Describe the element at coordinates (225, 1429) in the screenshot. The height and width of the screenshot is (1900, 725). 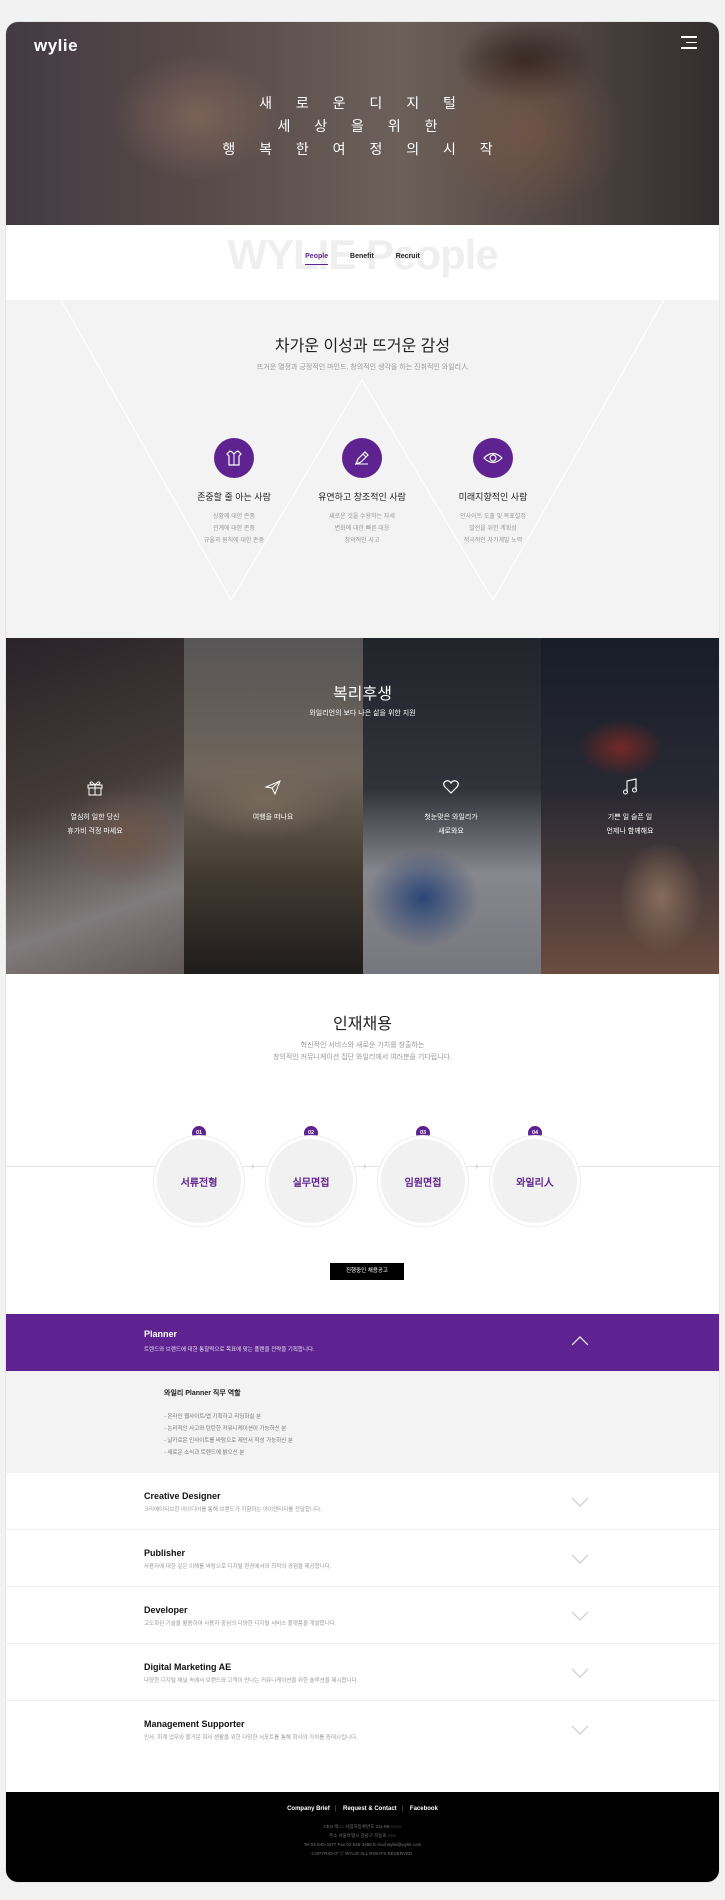
I see `role-item: - 논리적인 사고와 탄탄한 커뮤니케이션이 가능하신 분` at that location.